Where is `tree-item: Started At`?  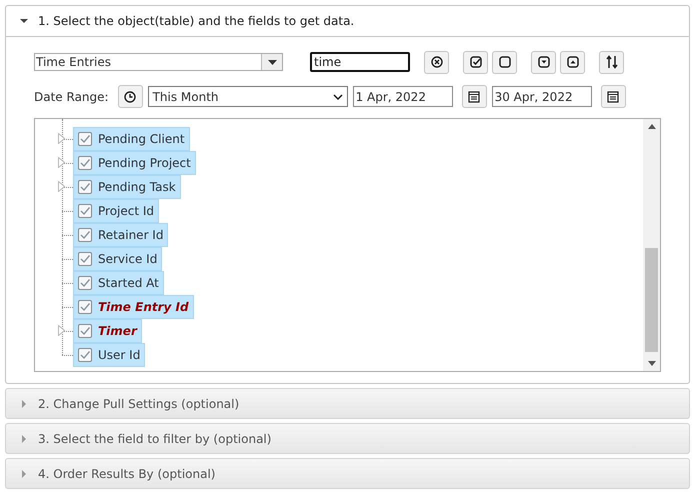 tree-item: Started At is located at coordinates (118, 283).